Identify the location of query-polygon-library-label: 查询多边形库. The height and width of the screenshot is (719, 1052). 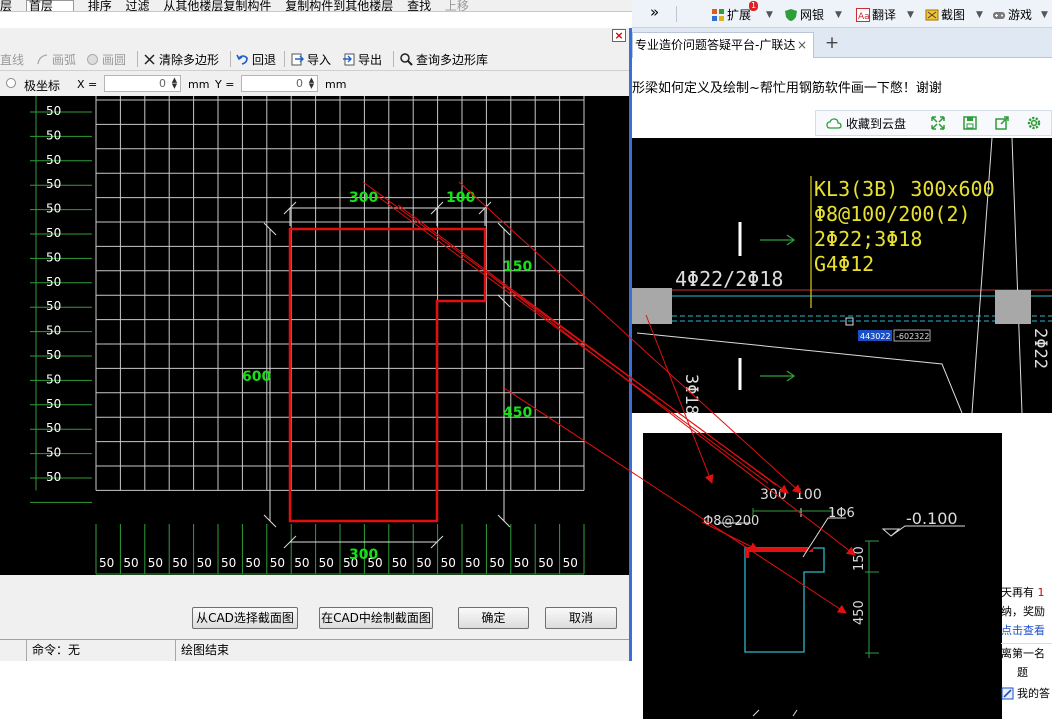
(452, 60).